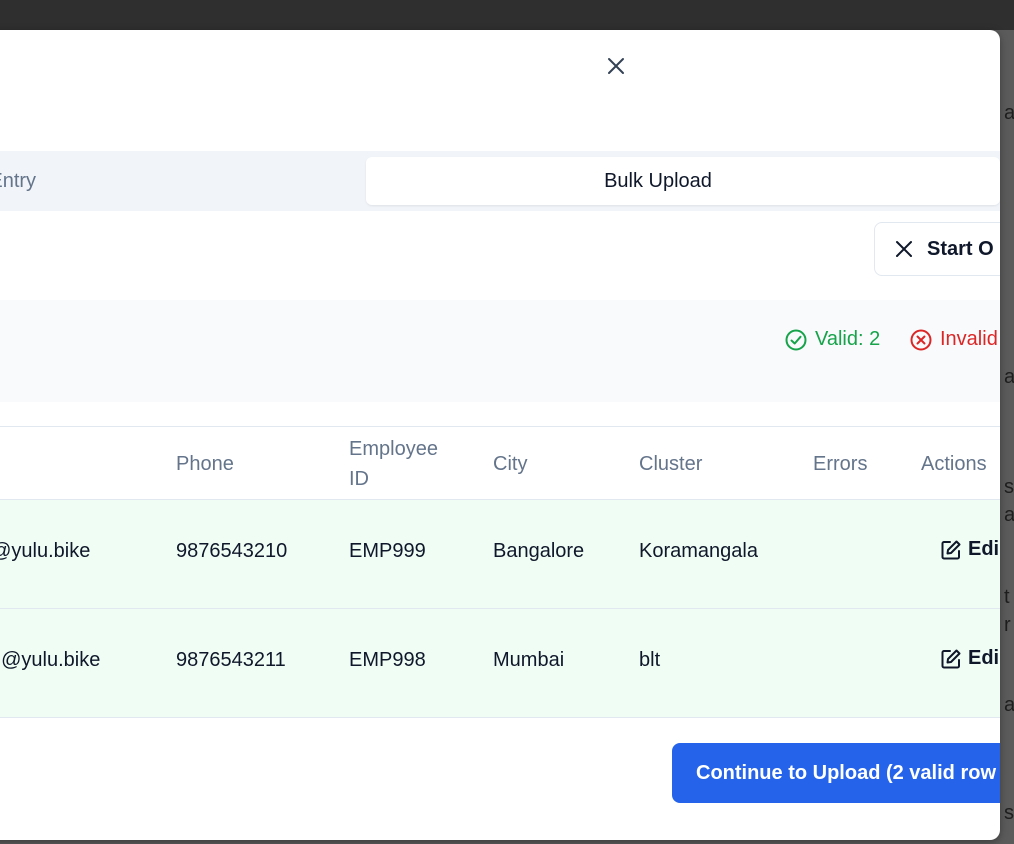 The height and width of the screenshot is (844, 1014). I want to click on cell-city: Bangalore, so click(539, 551).